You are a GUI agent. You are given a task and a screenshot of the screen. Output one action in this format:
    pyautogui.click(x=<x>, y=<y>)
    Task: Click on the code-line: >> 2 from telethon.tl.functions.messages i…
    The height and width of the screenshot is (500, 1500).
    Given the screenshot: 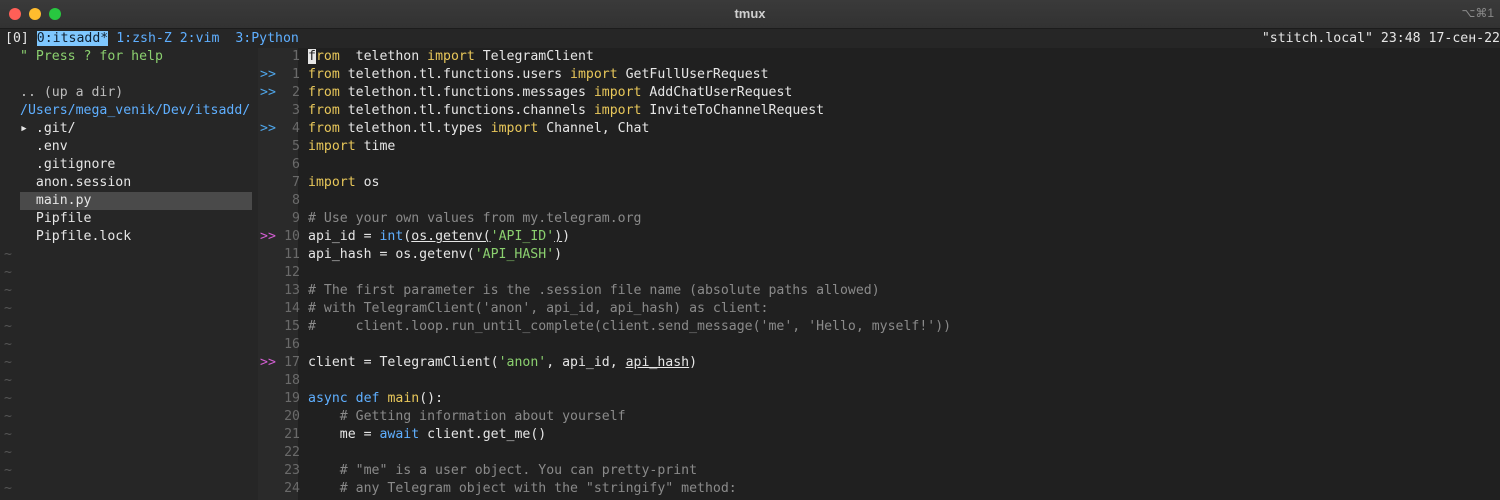 What is the action you would take?
    pyautogui.click(x=879, y=93)
    